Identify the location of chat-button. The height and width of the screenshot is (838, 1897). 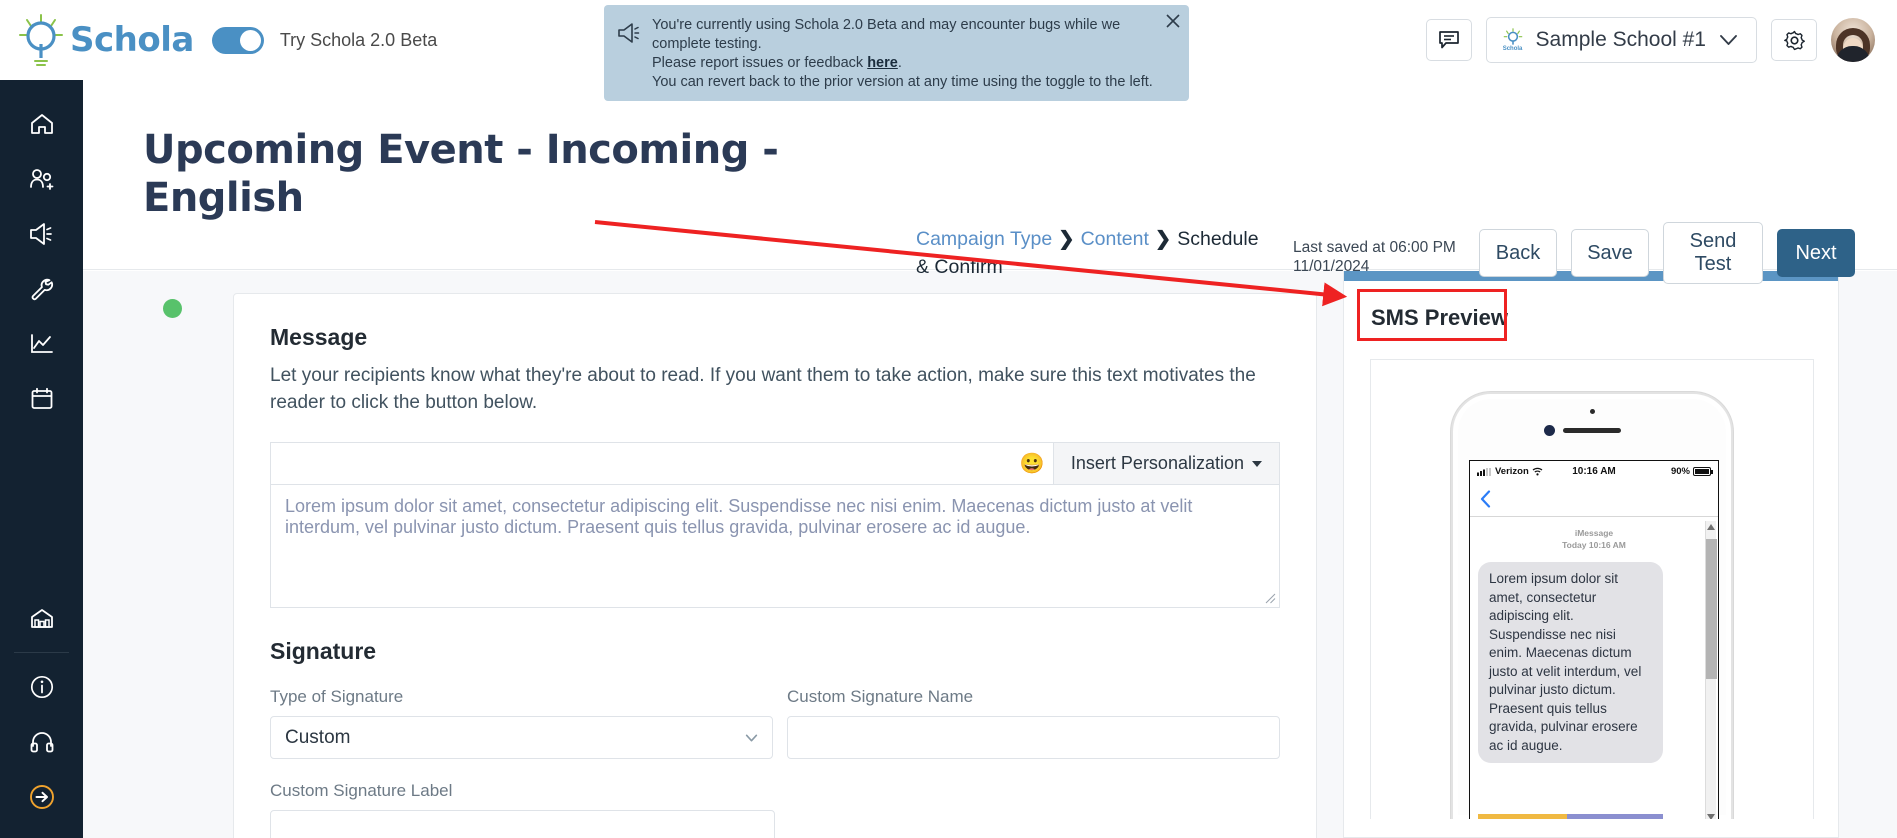
(1448, 40).